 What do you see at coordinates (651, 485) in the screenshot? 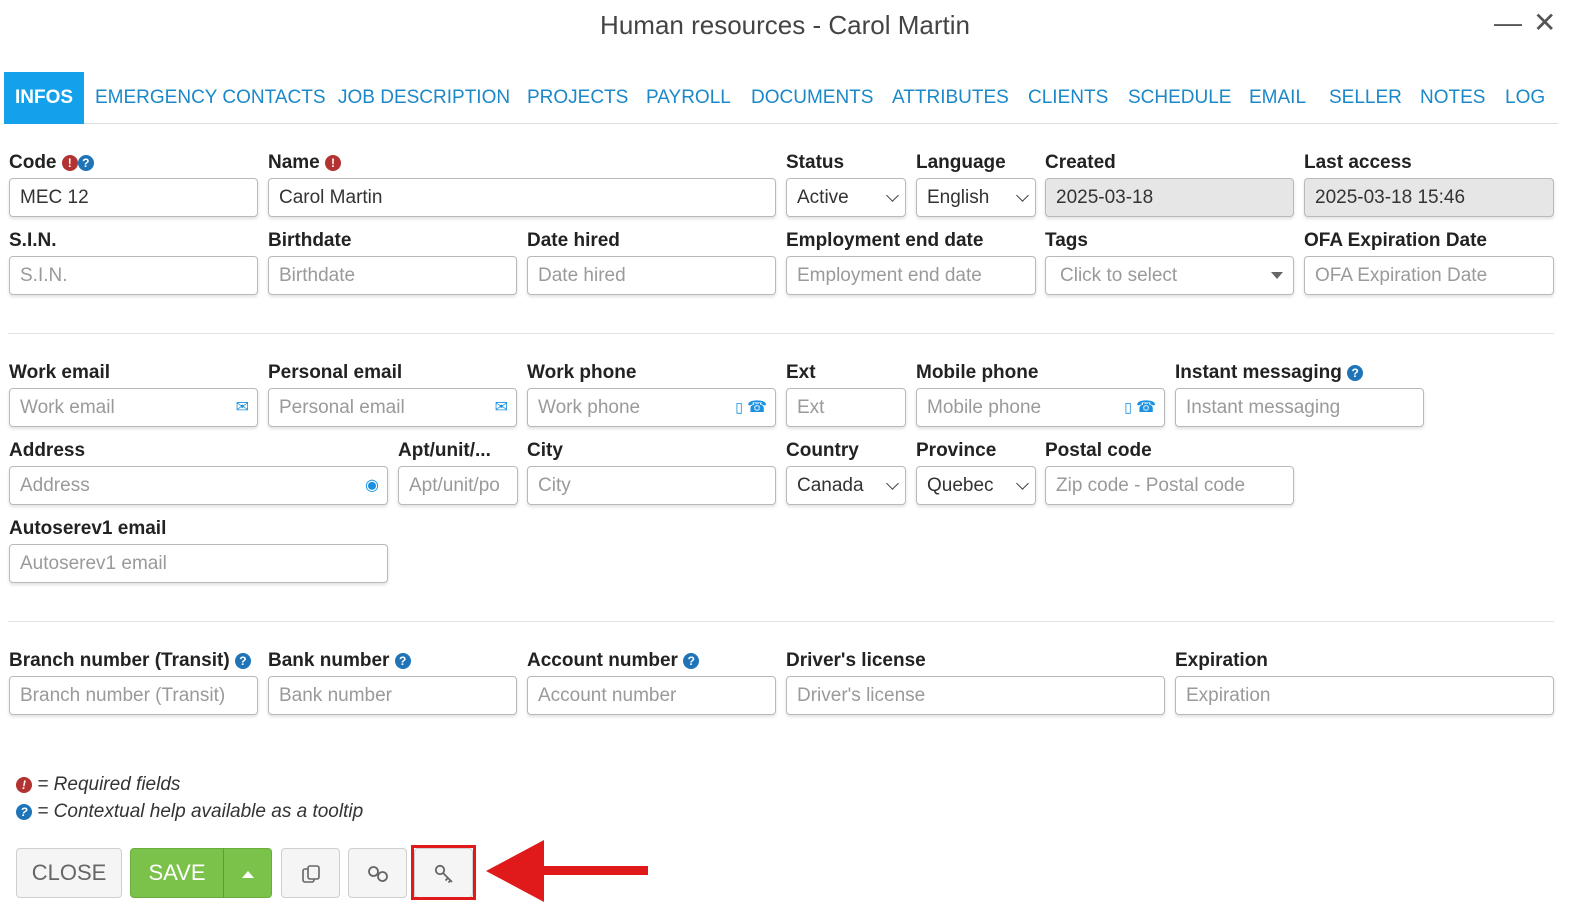
I see `city-input: City` at bounding box center [651, 485].